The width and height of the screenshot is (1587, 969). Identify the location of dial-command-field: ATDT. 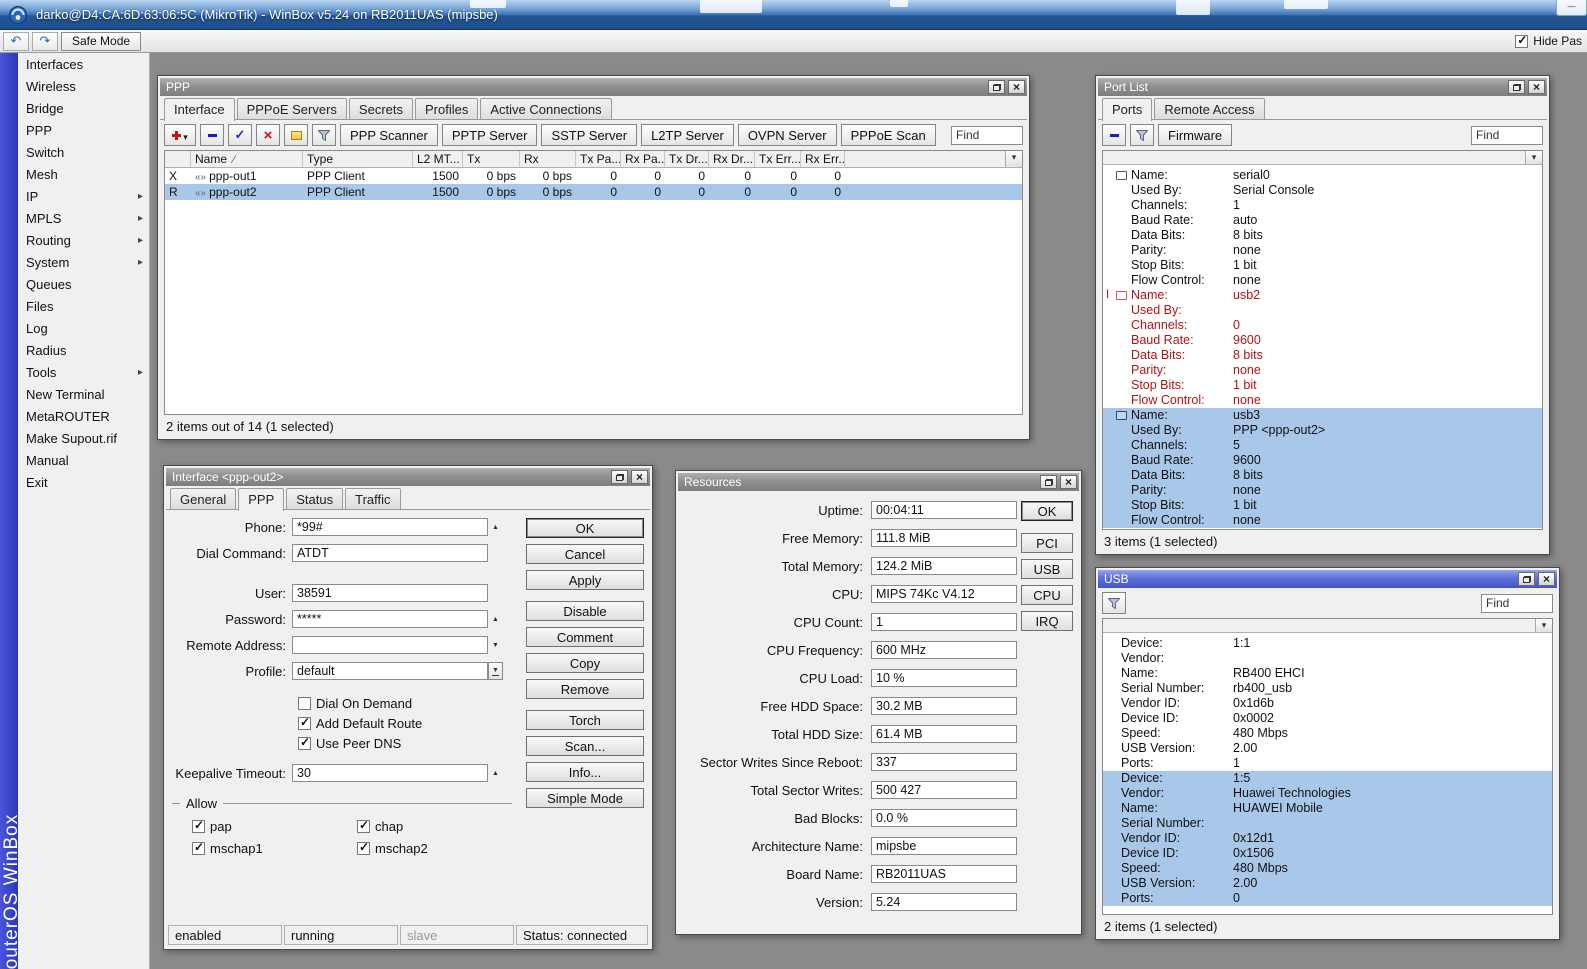
(390, 553).